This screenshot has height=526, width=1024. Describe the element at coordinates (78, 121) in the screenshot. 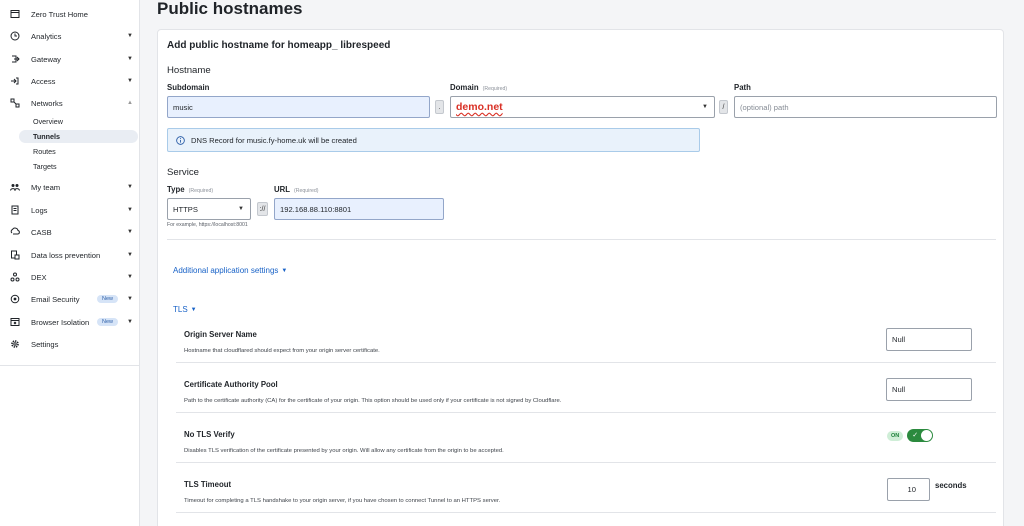

I see `sidebar-subitem-overview: Overview` at that location.